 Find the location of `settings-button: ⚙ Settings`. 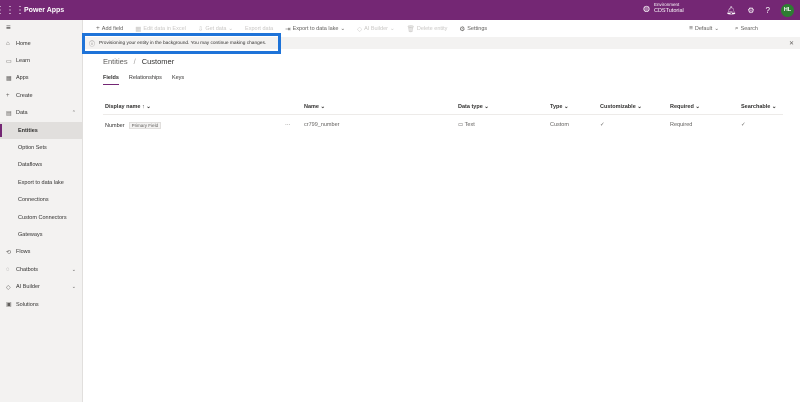

settings-button: ⚙ Settings is located at coordinates (473, 29).